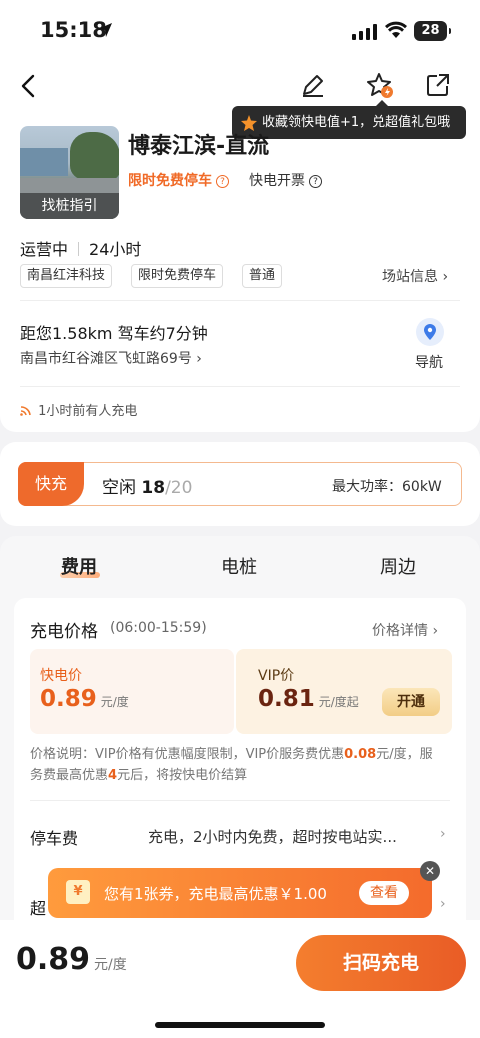  I want to click on fee-row-label: 超, so click(38, 908).